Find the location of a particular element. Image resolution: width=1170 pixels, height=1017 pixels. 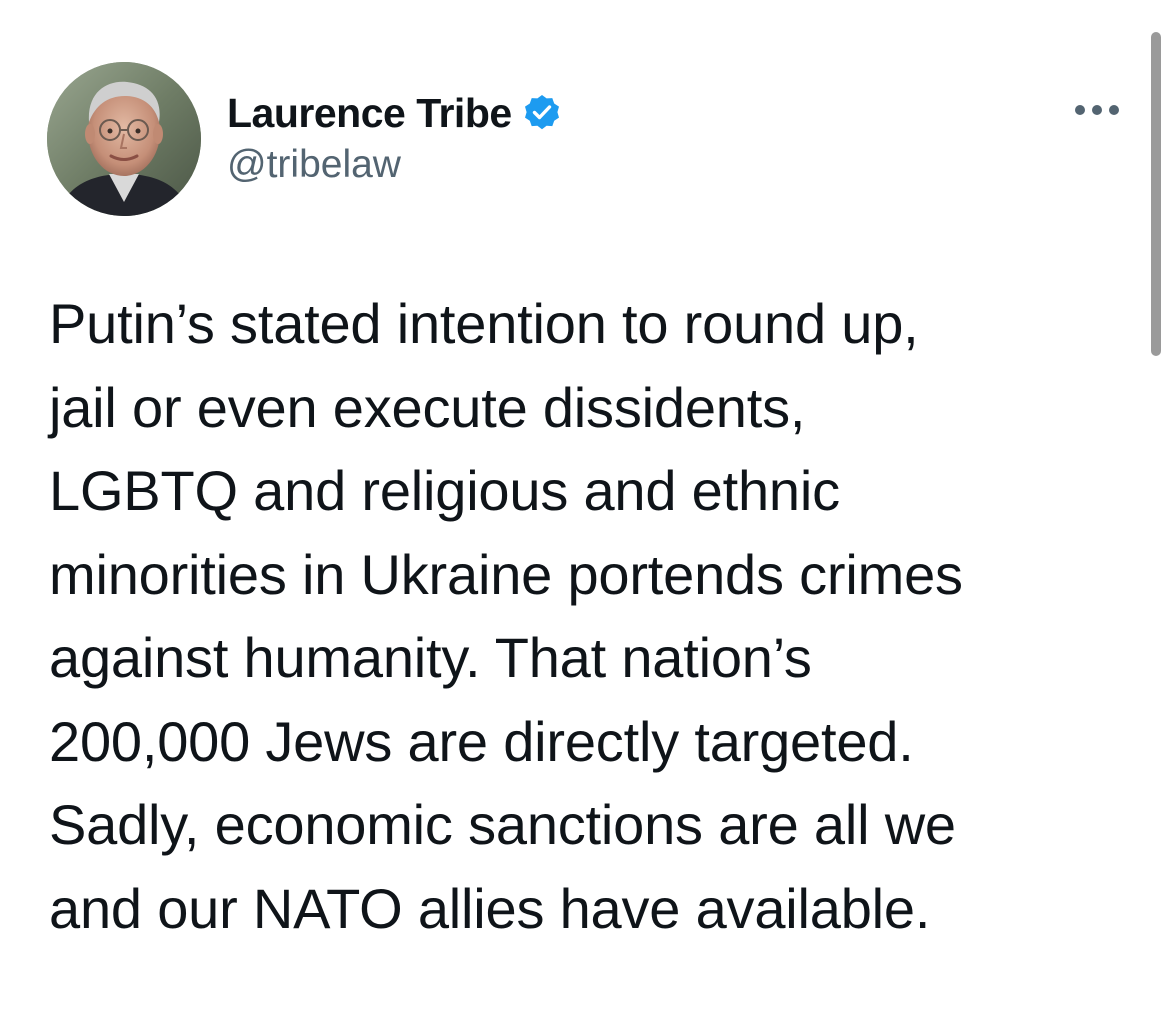

scrollbar is located at coordinates (1156, 194).